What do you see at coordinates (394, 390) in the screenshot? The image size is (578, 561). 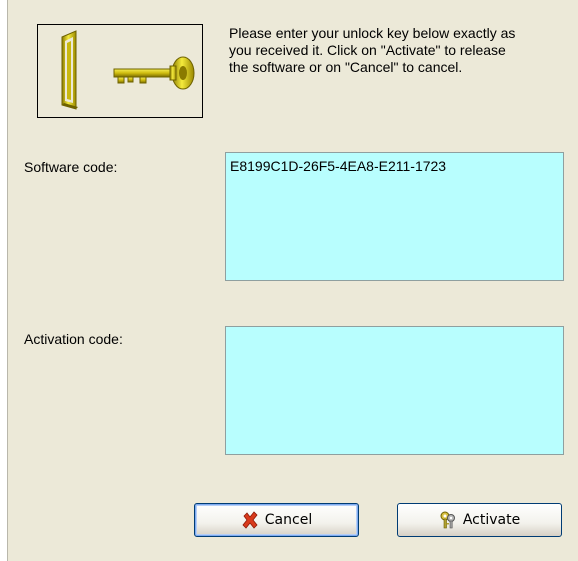 I see `activation-code-field` at bounding box center [394, 390].